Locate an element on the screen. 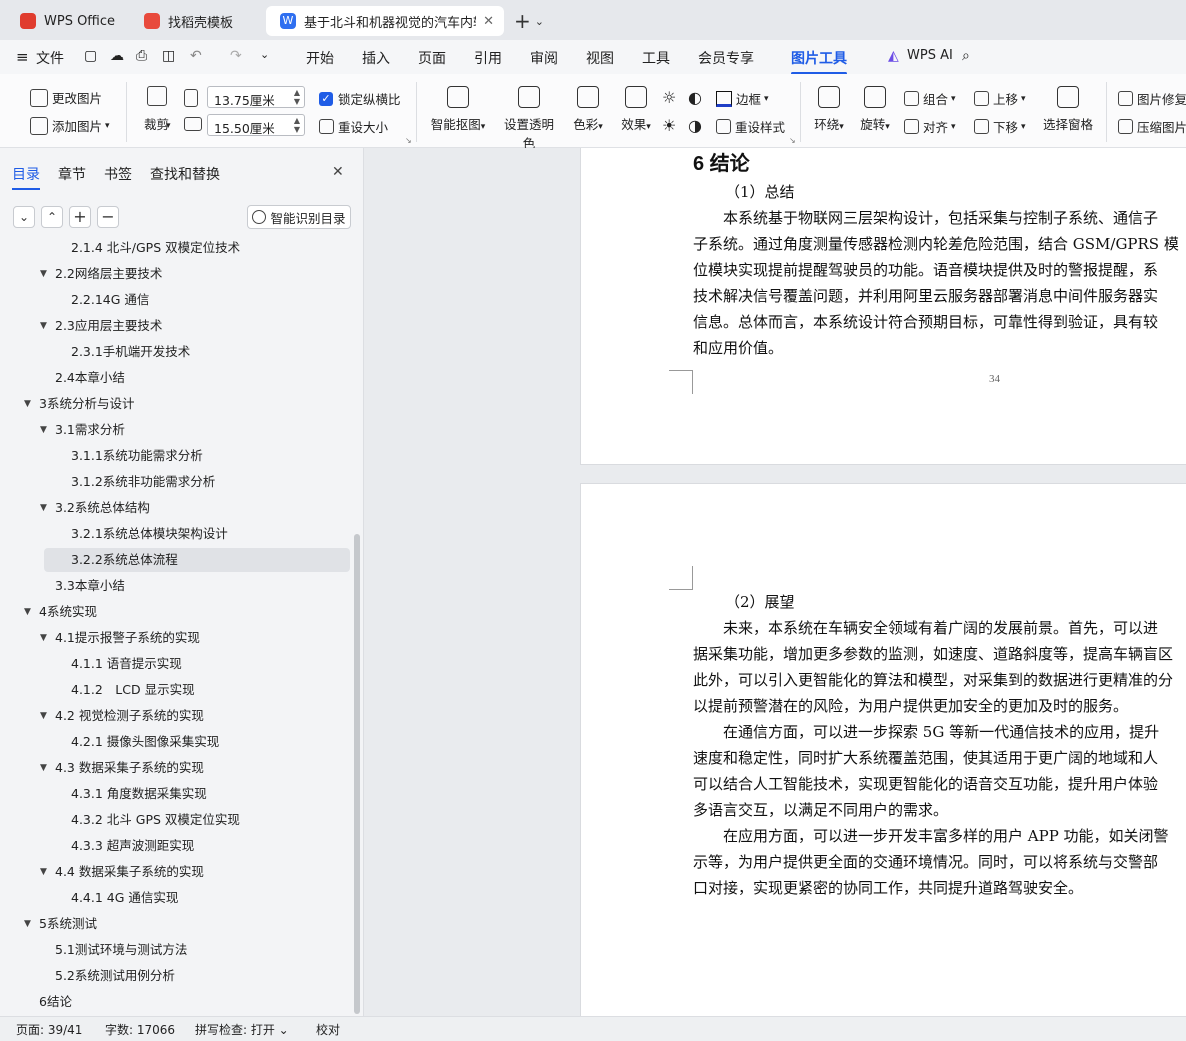 This screenshot has width=1186, height=1041. height-input: 15.50厘米 ▲ ▼ is located at coordinates (256, 125).